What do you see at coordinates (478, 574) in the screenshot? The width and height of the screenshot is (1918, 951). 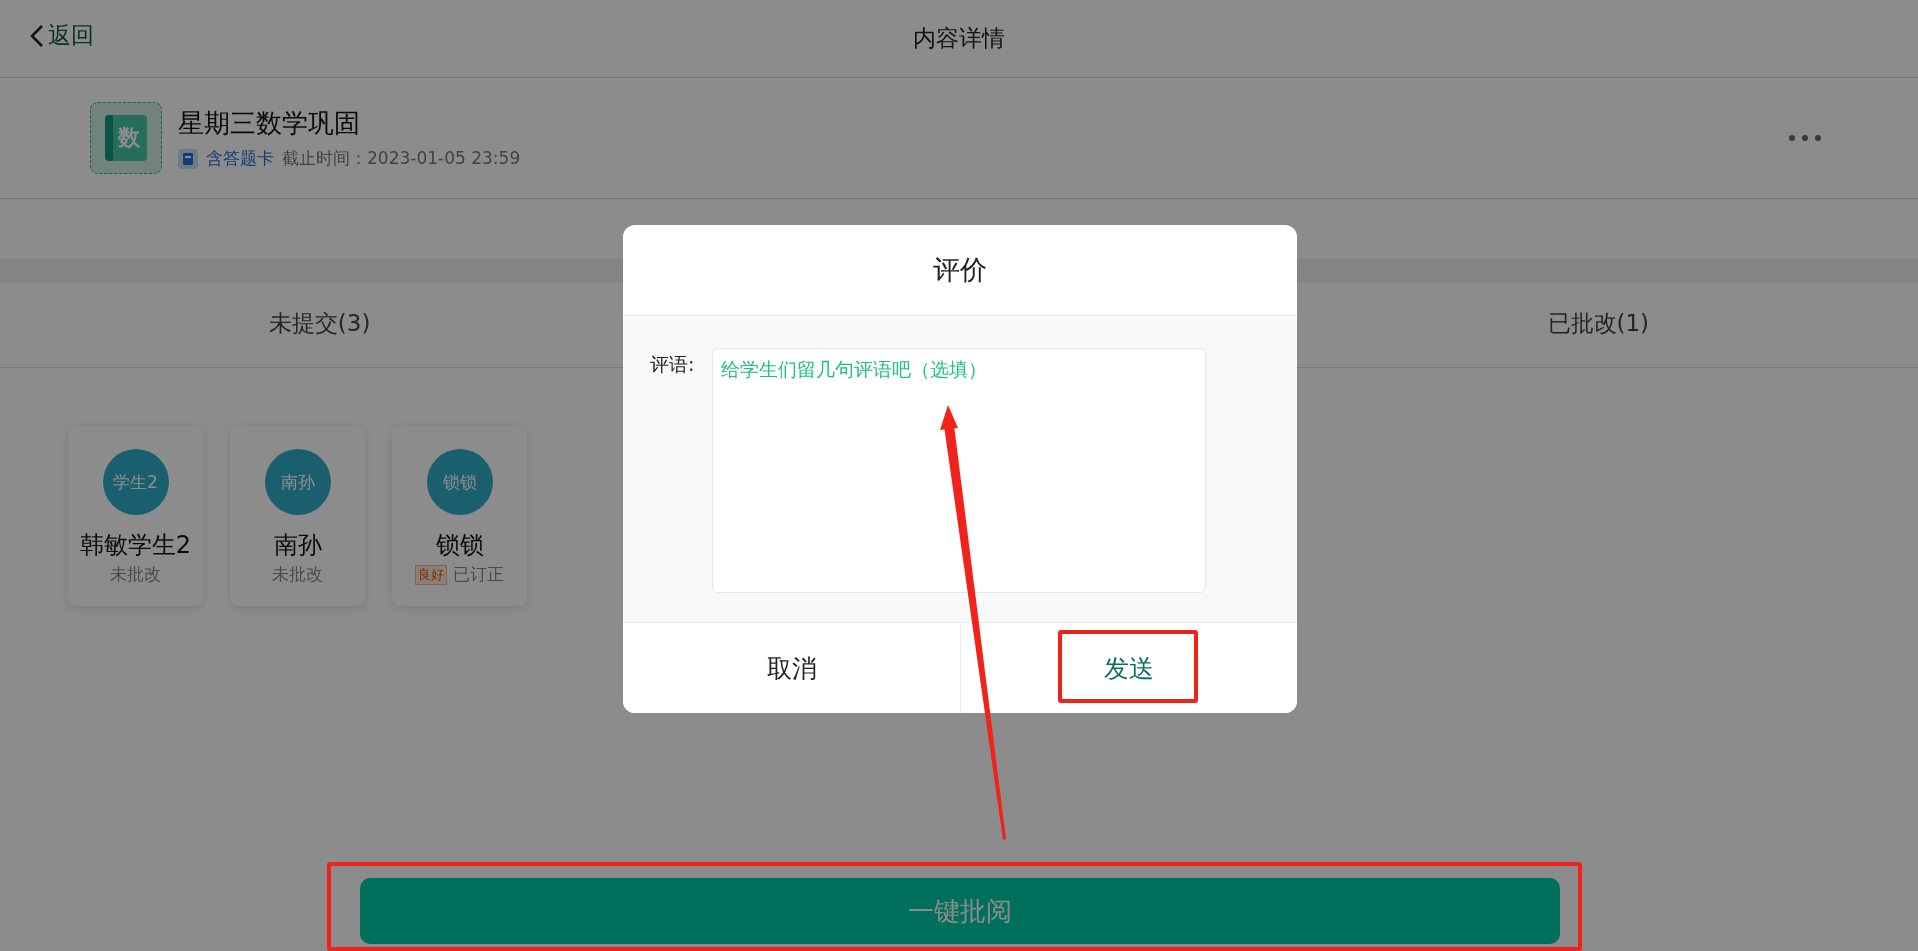 I see `student-status: 已订正` at bounding box center [478, 574].